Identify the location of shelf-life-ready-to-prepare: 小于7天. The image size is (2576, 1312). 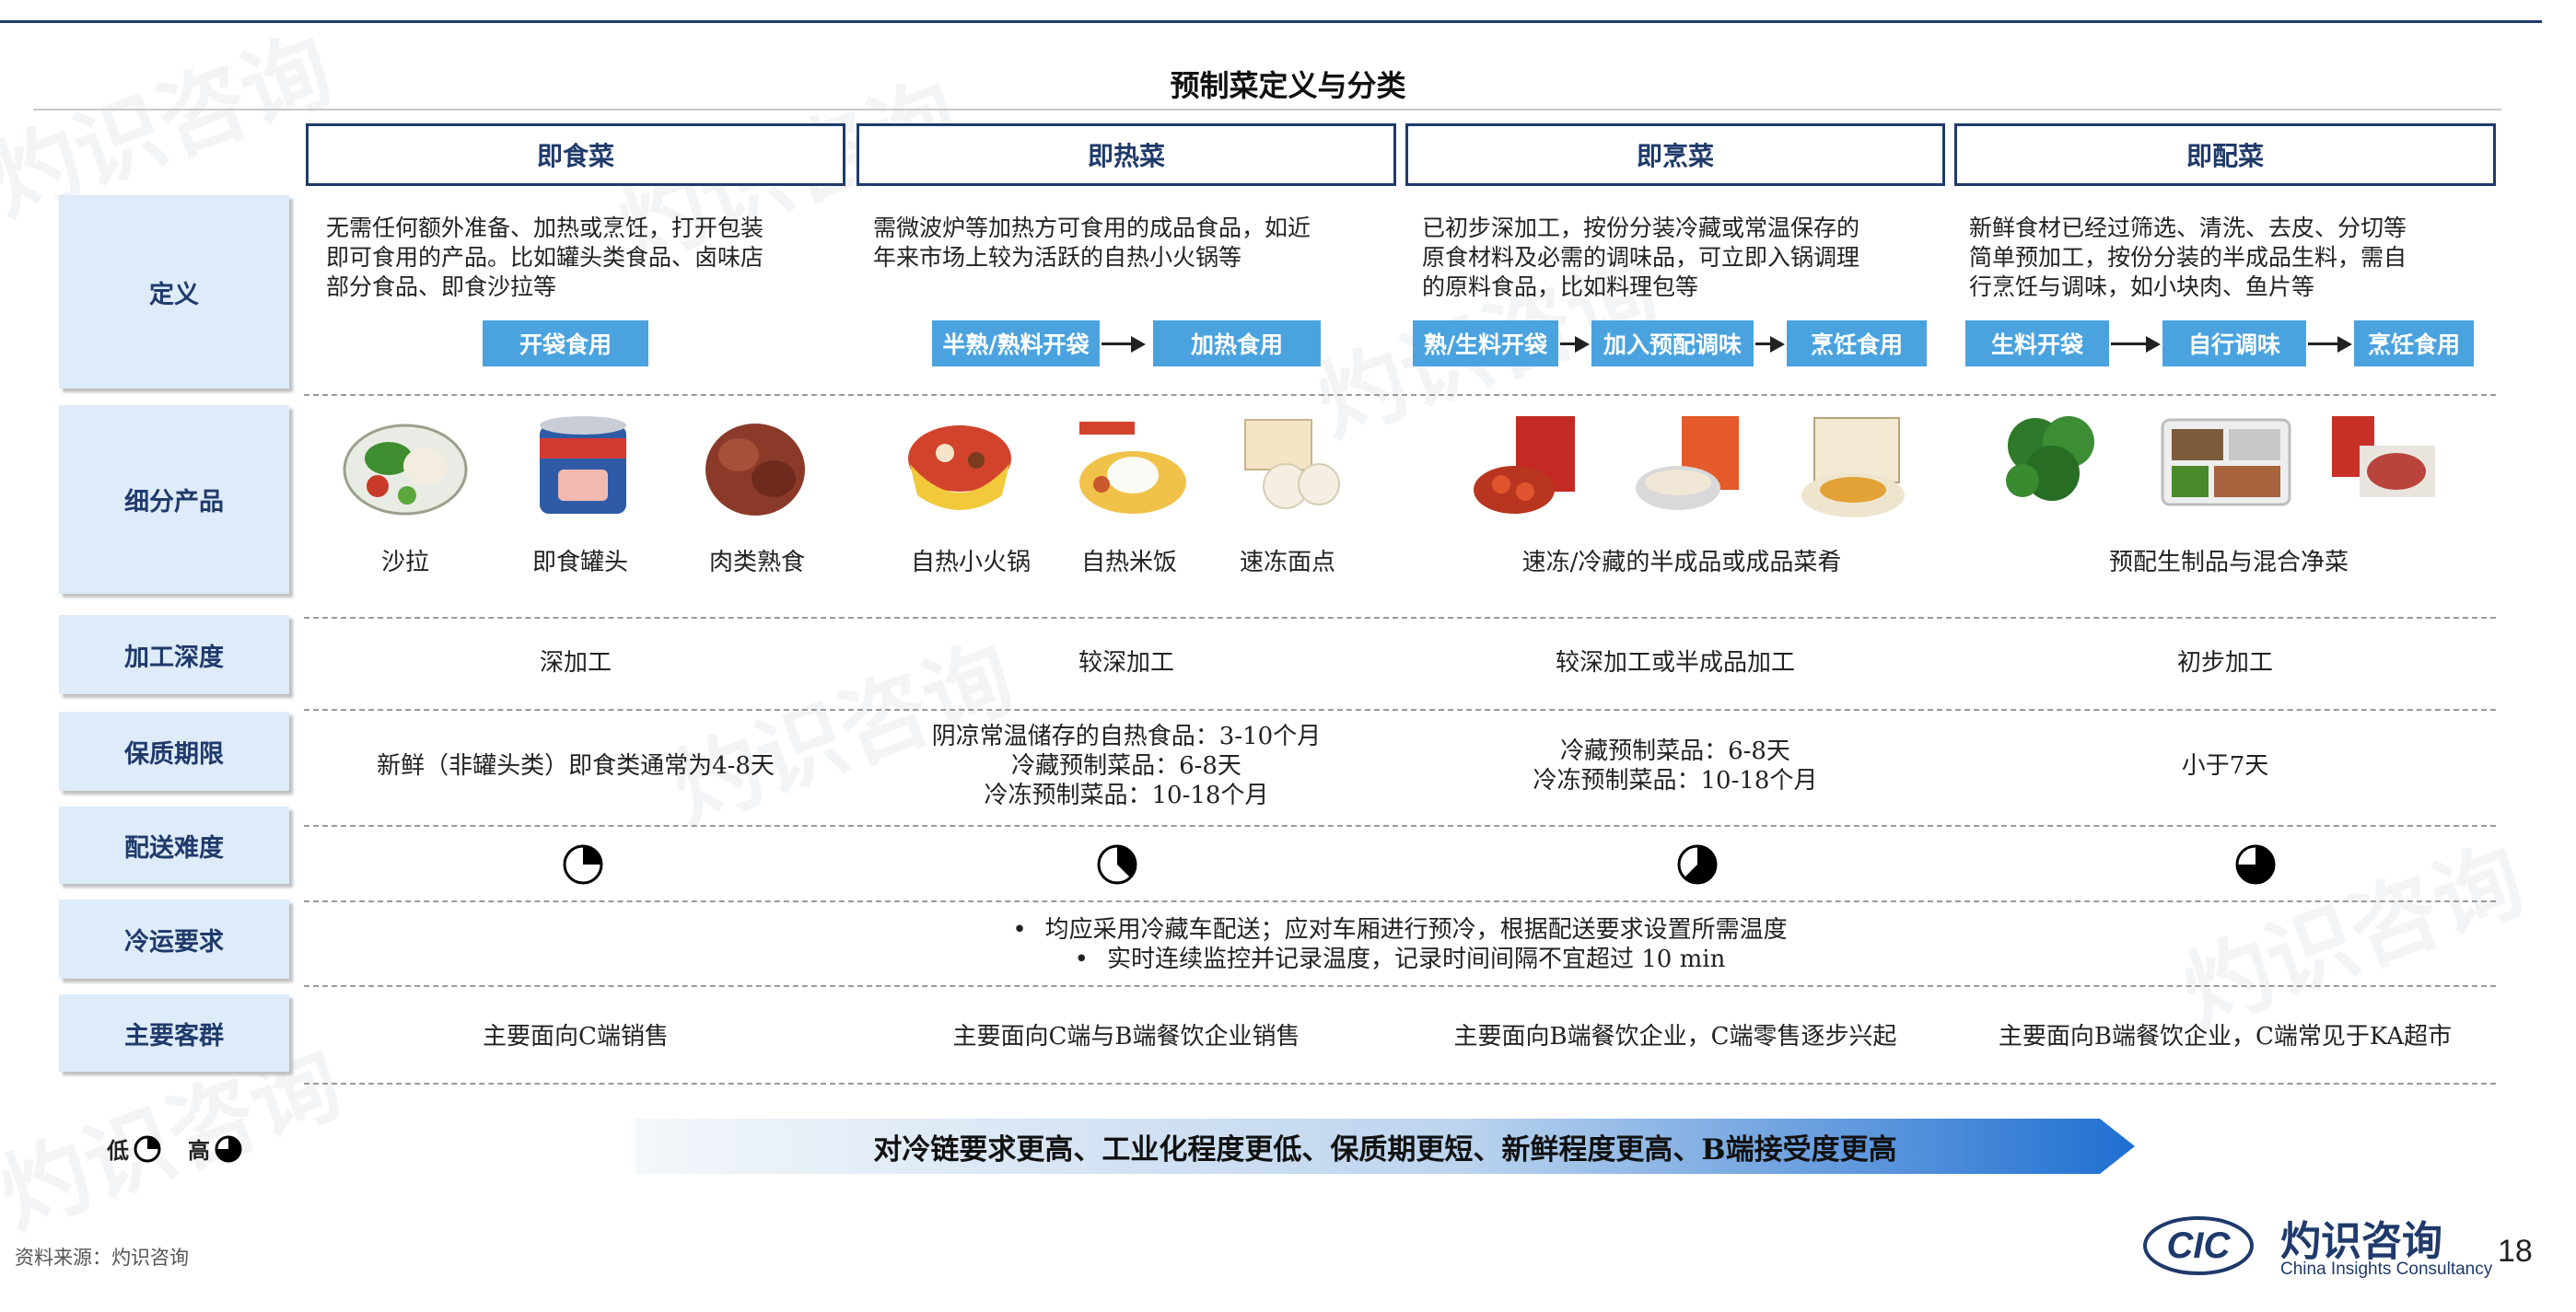
(2225, 766).